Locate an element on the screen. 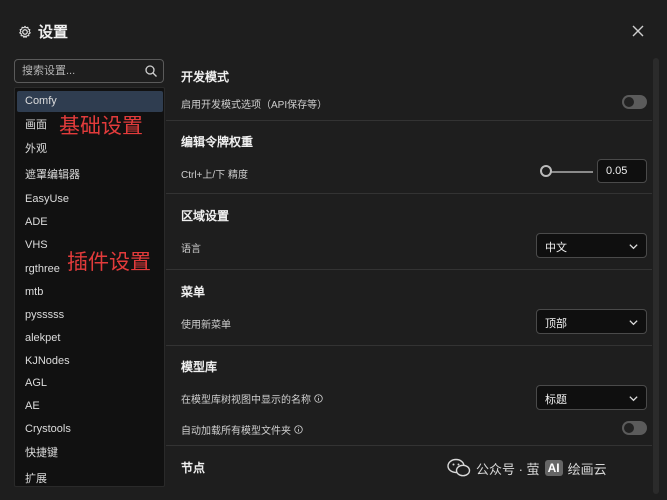  language-select: 中文 is located at coordinates (591, 245).